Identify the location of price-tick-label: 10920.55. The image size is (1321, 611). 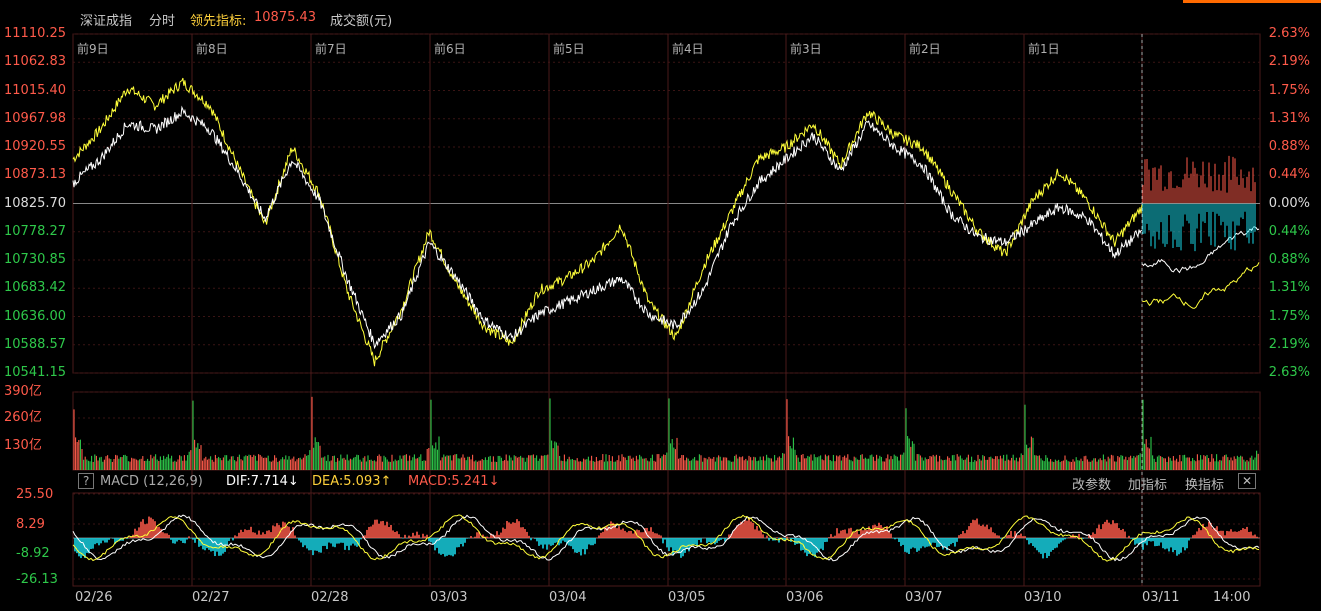
(35, 146).